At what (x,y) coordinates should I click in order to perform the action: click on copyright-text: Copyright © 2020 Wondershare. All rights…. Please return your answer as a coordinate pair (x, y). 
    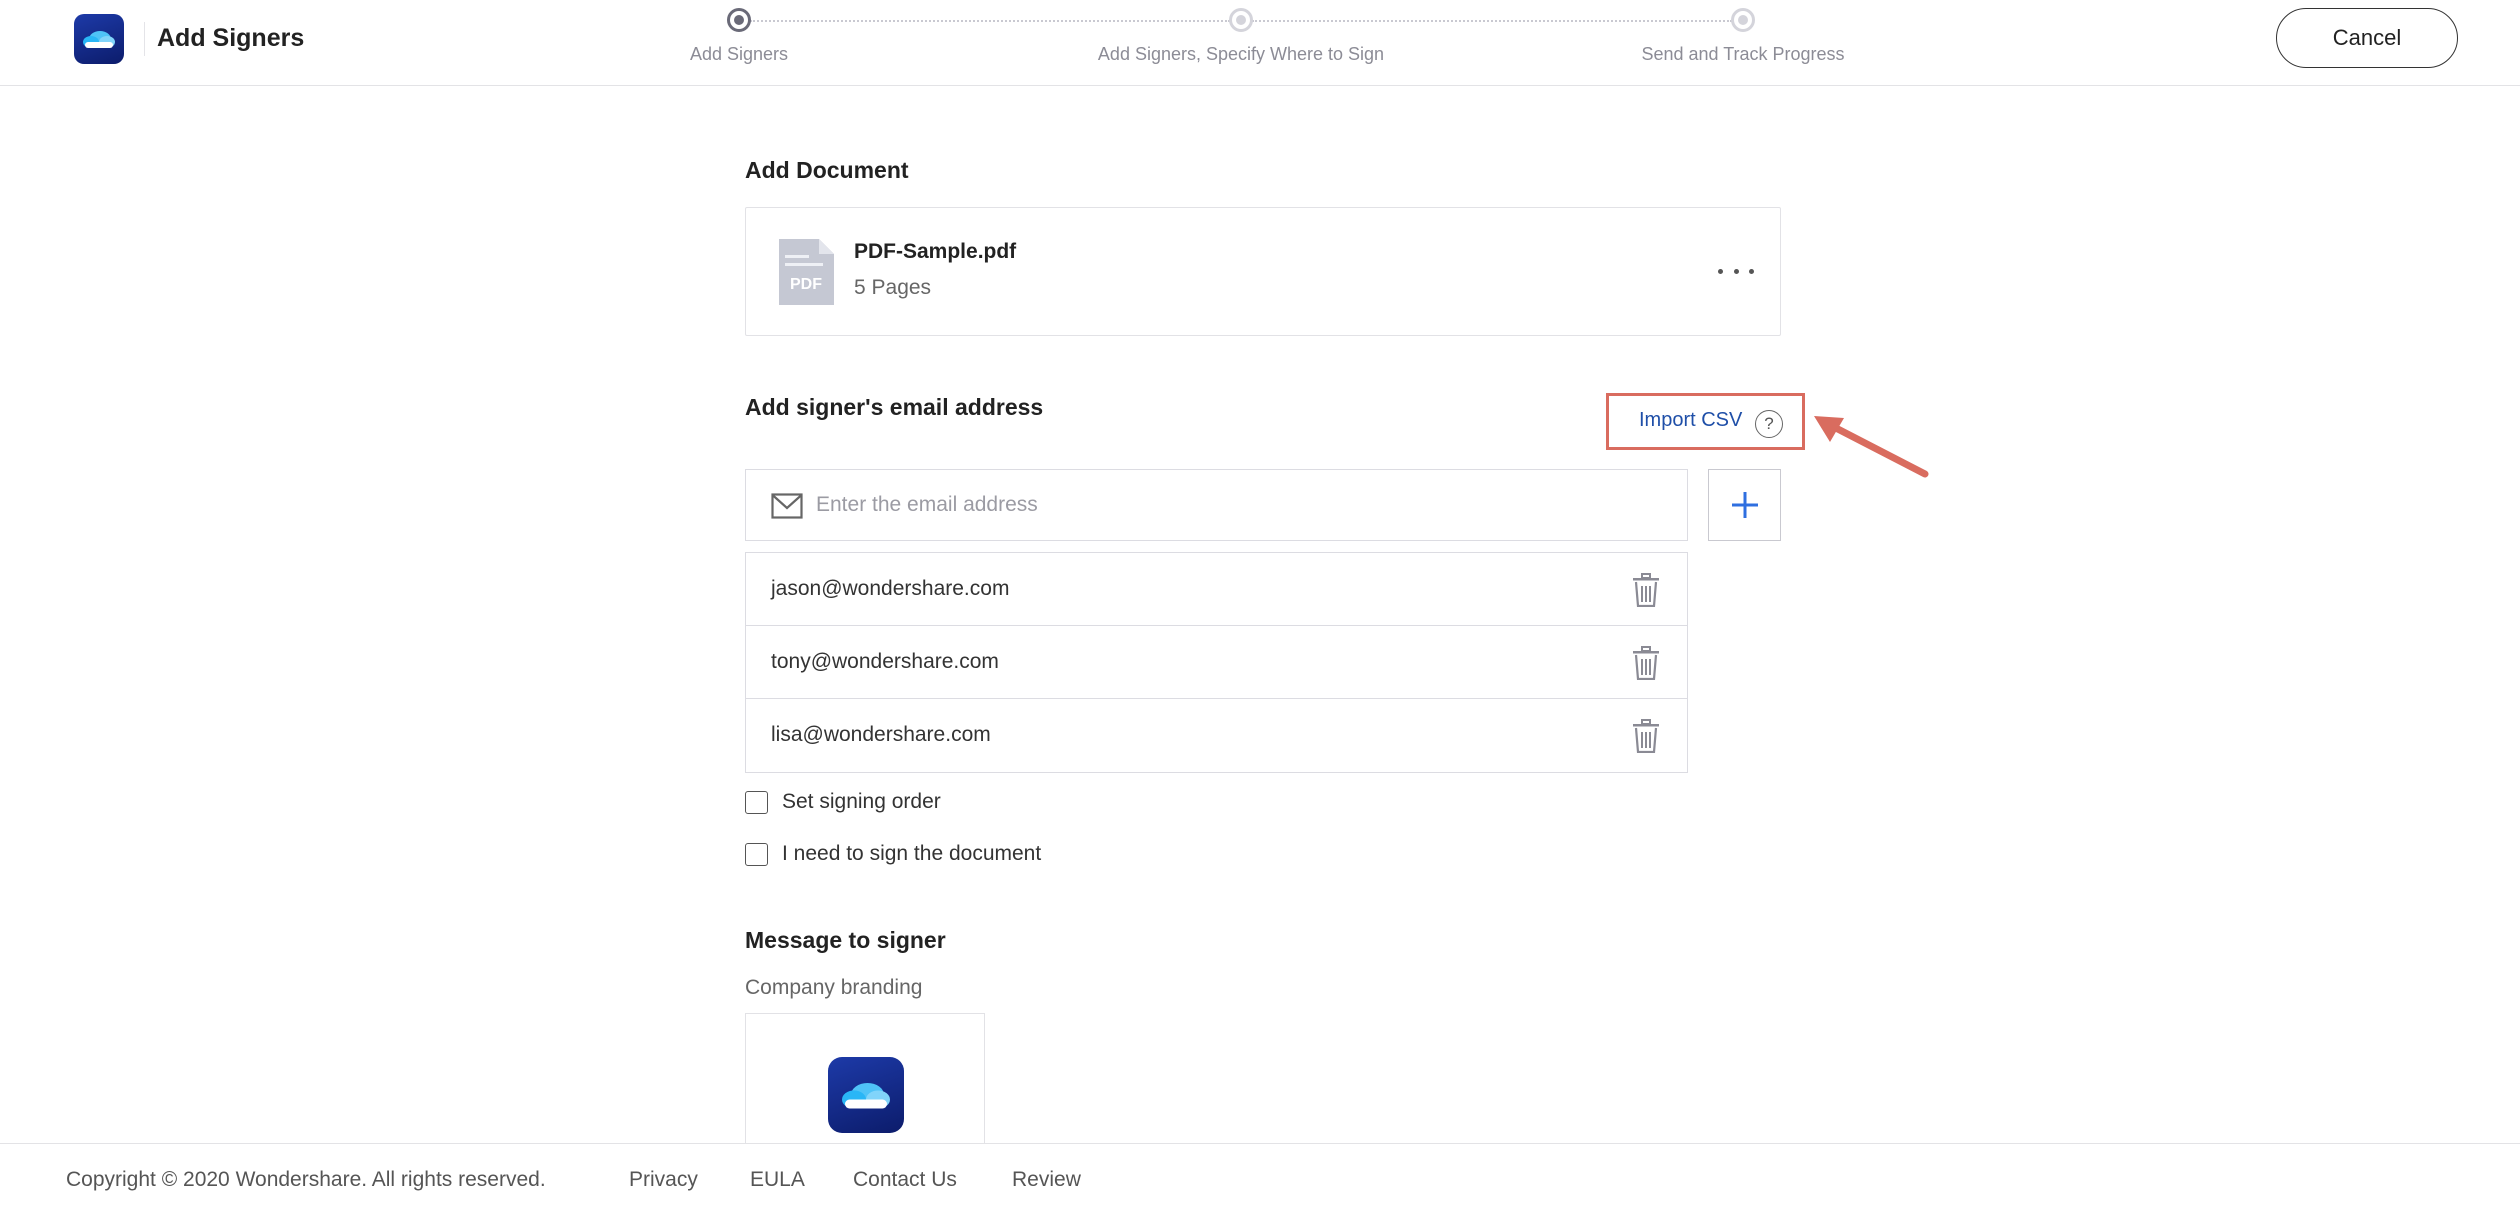
    Looking at the image, I should click on (306, 1179).